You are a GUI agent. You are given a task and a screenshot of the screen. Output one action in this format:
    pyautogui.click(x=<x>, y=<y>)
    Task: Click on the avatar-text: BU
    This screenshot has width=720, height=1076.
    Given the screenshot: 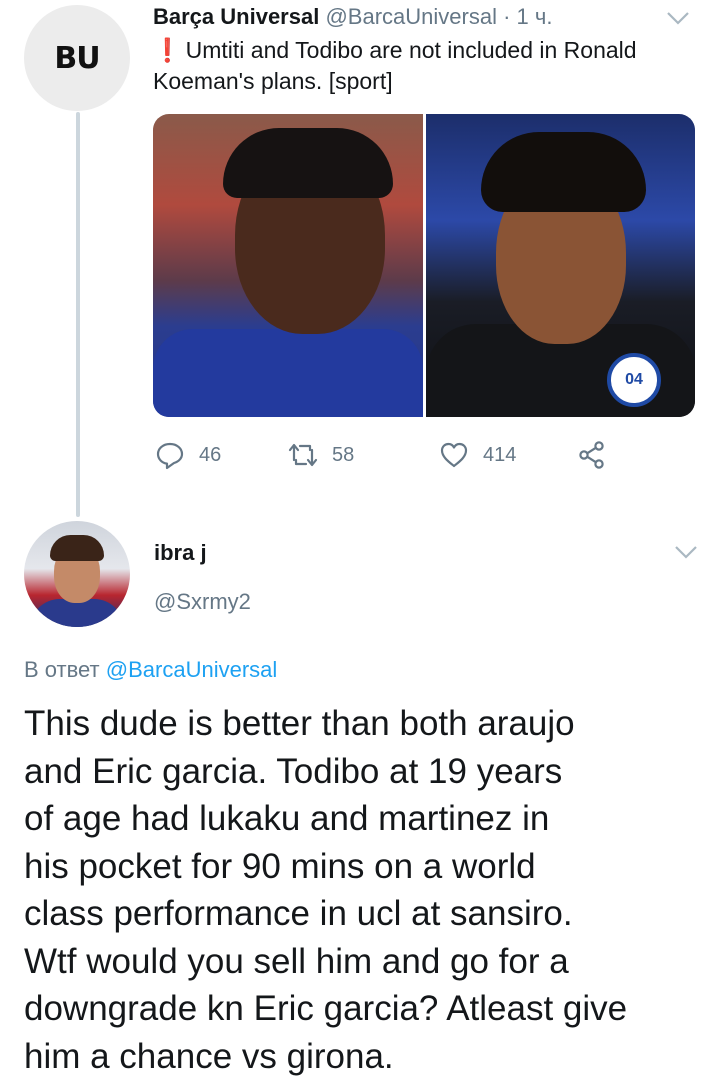 What is the action you would take?
    pyautogui.click(x=77, y=58)
    